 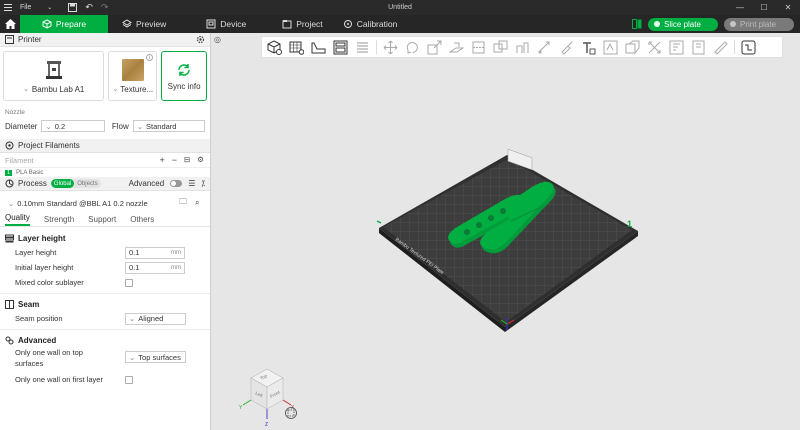 I want to click on tab-strength: Strength, so click(x=59, y=220).